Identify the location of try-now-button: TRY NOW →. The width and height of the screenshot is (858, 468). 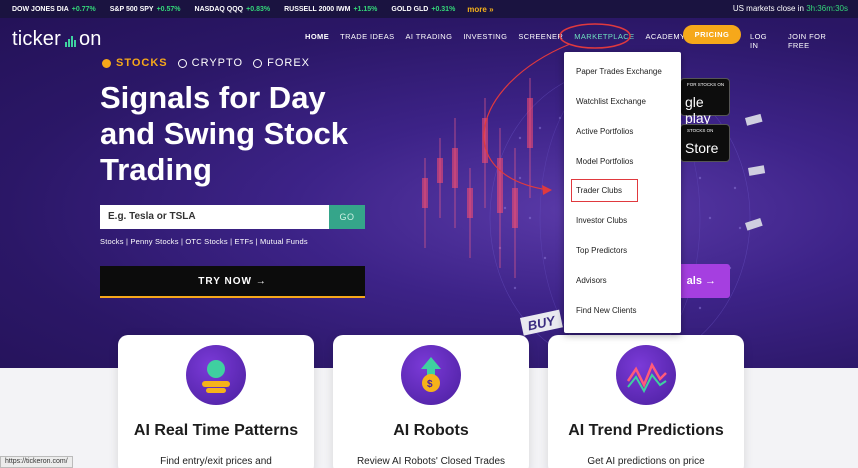
(232, 282).